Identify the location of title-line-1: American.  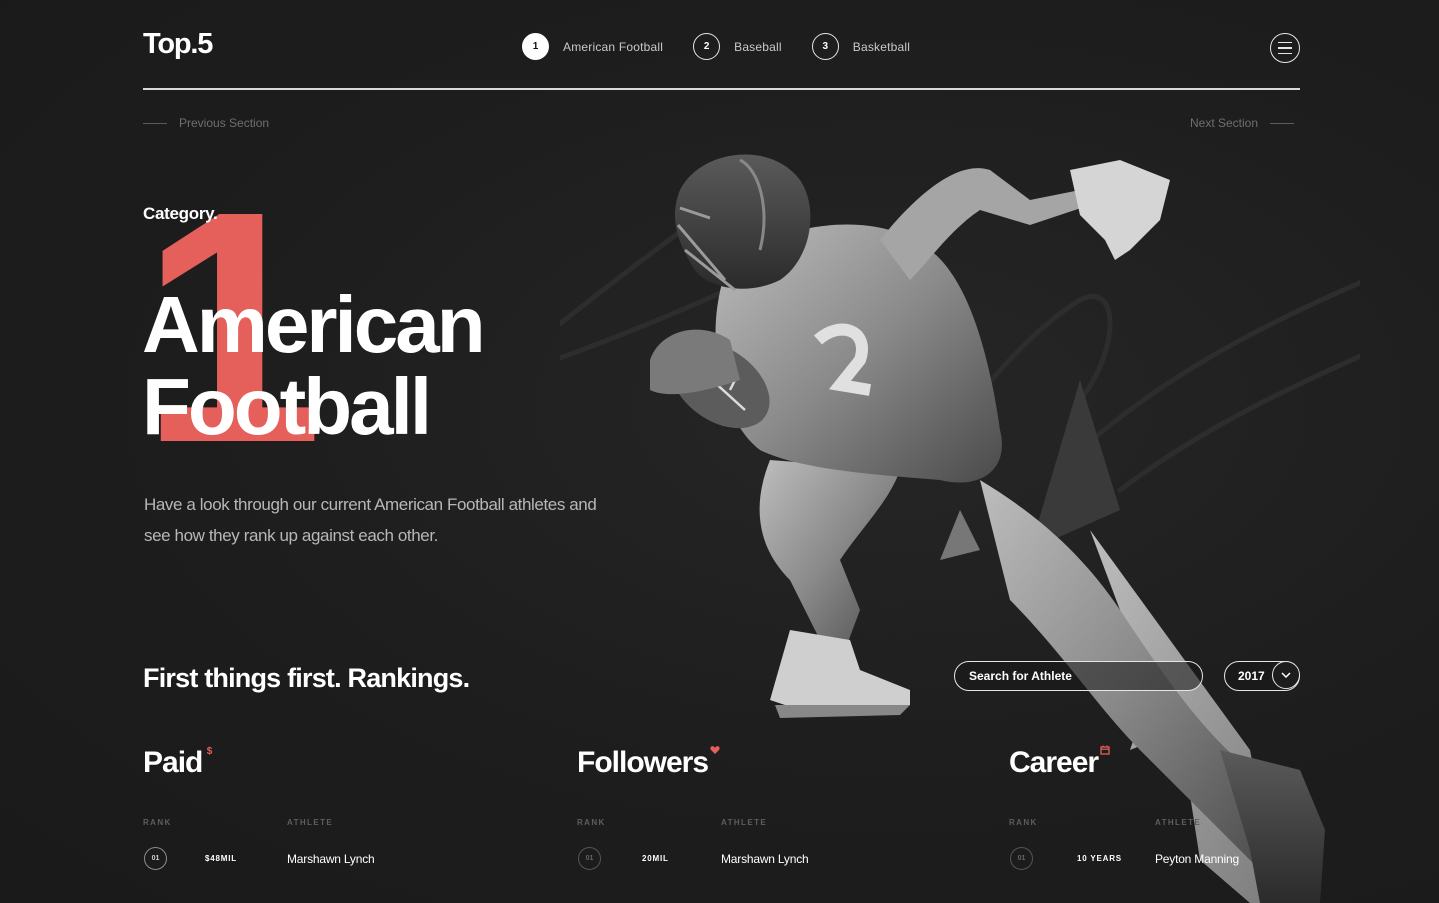
(314, 324).